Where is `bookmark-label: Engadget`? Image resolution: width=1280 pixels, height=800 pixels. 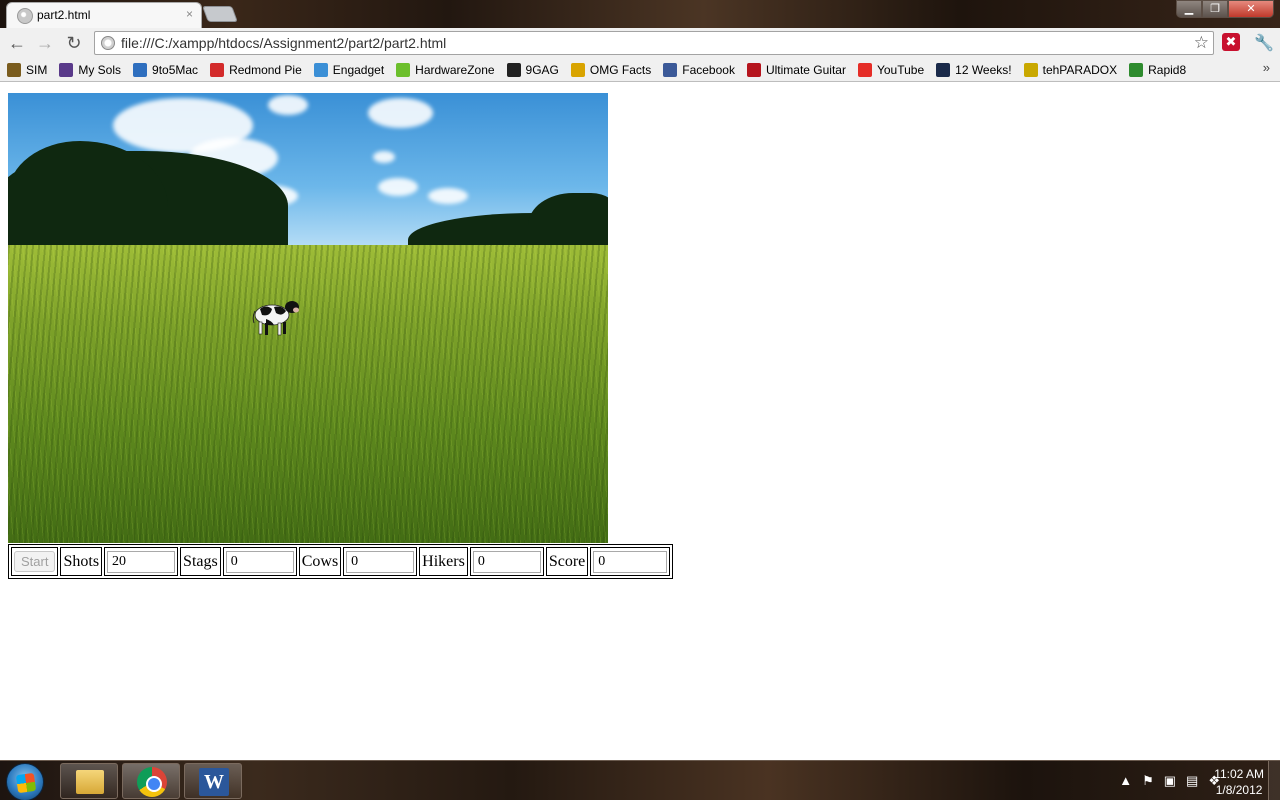
bookmark-label: Engadget is located at coordinates (358, 69).